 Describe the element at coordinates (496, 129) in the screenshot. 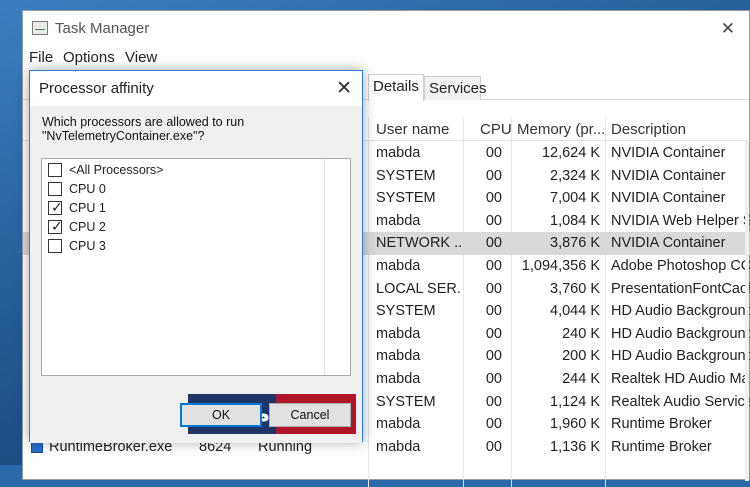

I see `column-header-cpu: CPU` at that location.